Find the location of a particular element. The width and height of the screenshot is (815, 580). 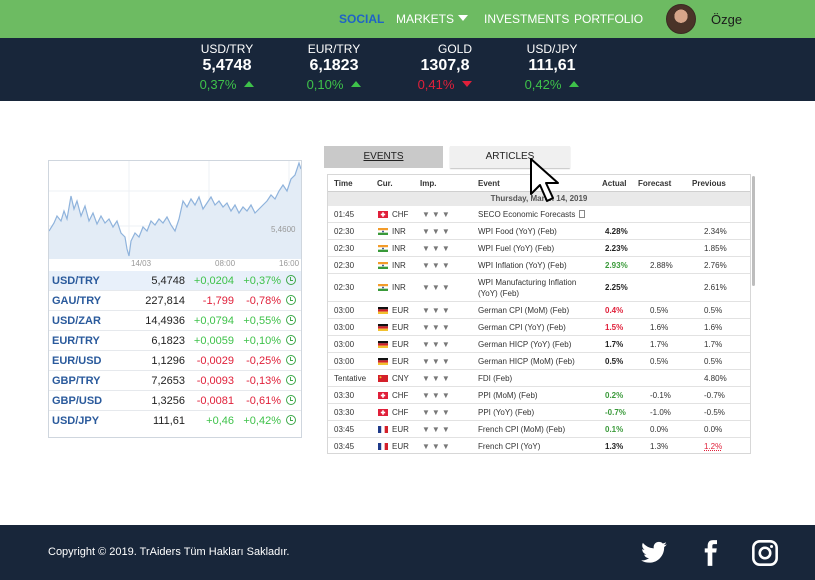

event-actual: 0.4% is located at coordinates (614, 310).